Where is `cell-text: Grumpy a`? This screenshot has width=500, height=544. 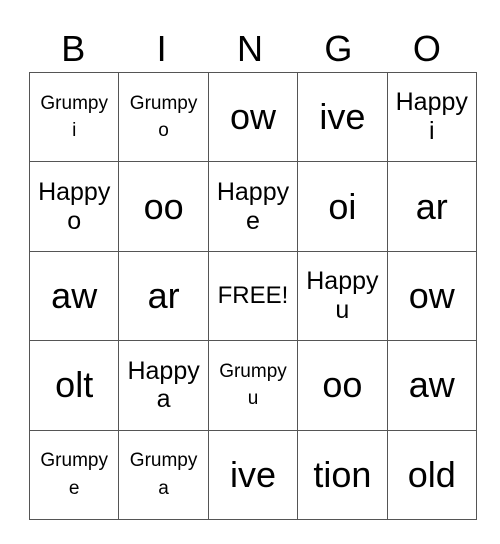 cell-text: Grumpy a is located at coordinates (163, 474).